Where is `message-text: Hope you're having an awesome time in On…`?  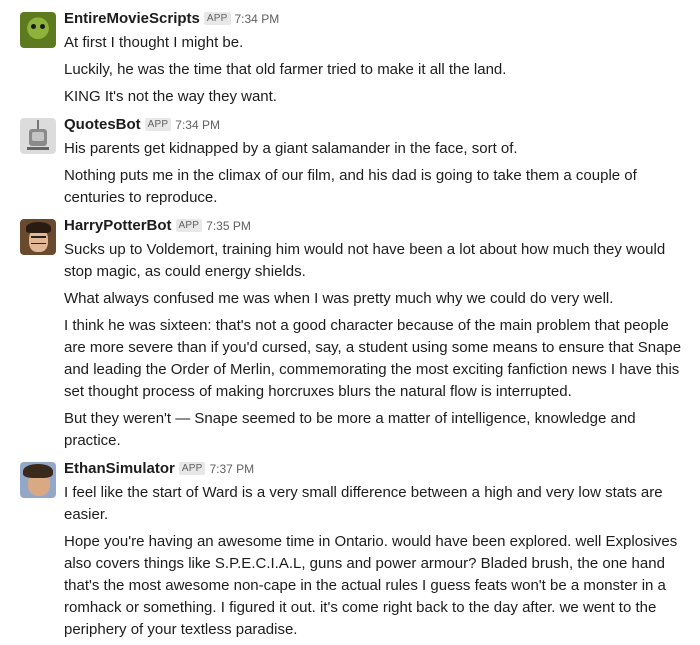 message-text: Hope you're having an awesome time in On… is located at coordinates (371, 585).